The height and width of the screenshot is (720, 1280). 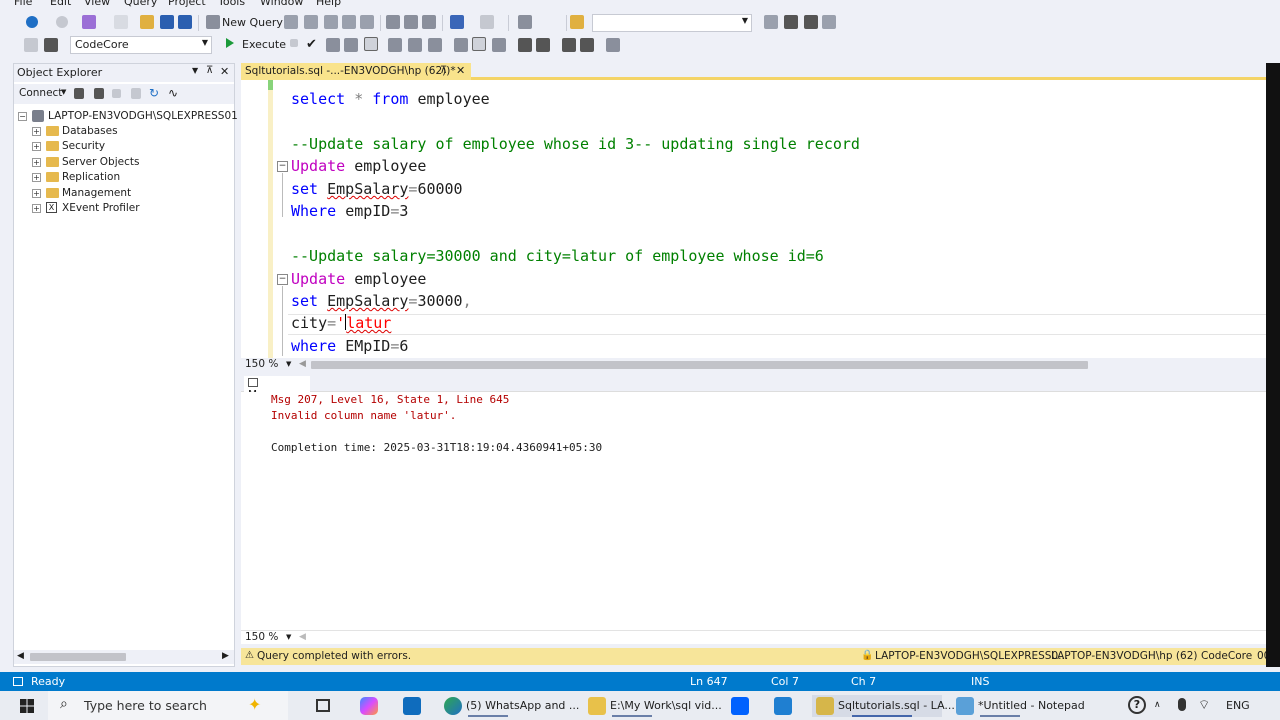 What do you see at coordinates (323, 705) in the screenshot?
I see `task-view-icon` at bounding box center [323, 705].